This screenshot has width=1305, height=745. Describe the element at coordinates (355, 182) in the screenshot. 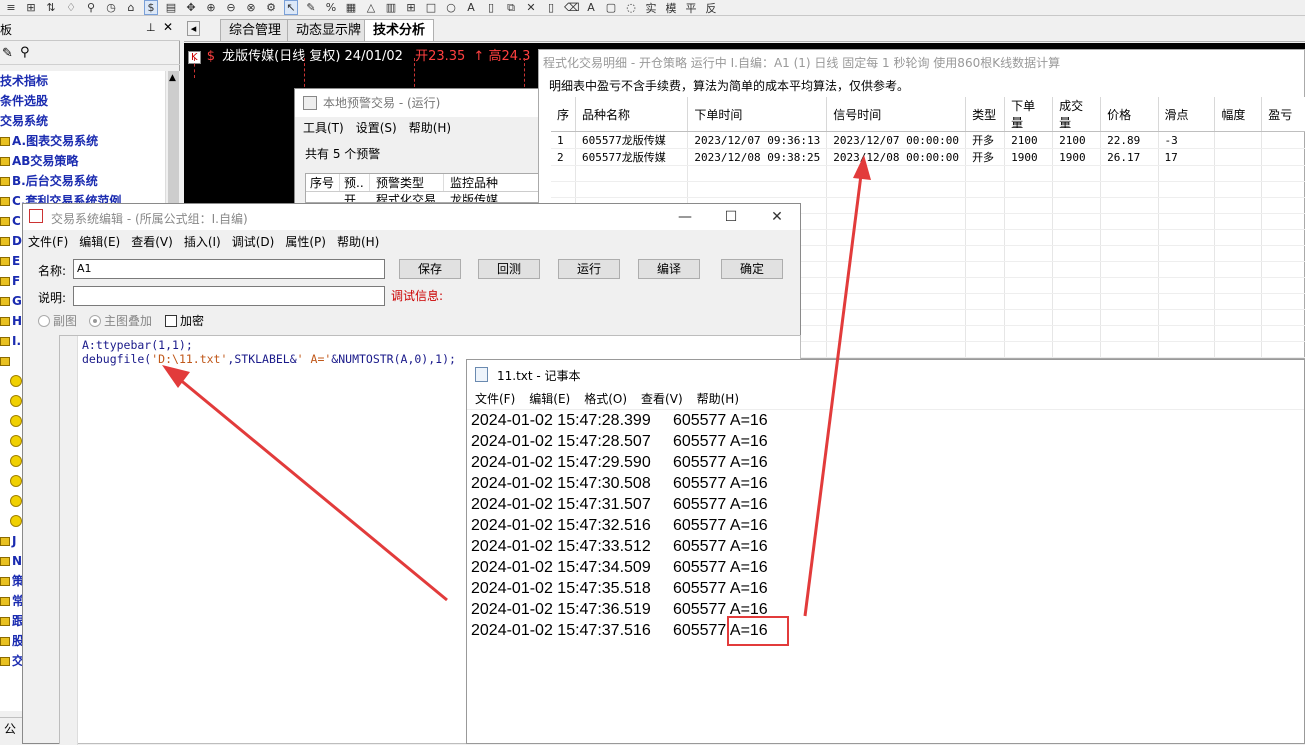

I see `column-header: 预..` at that location.